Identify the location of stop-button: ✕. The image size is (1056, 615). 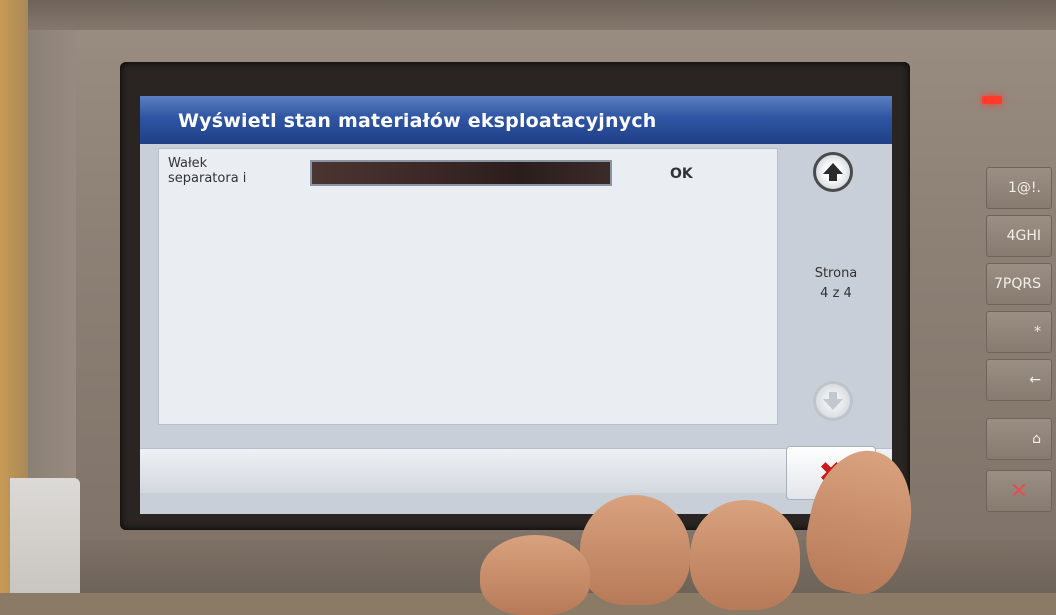
(1019, 491).